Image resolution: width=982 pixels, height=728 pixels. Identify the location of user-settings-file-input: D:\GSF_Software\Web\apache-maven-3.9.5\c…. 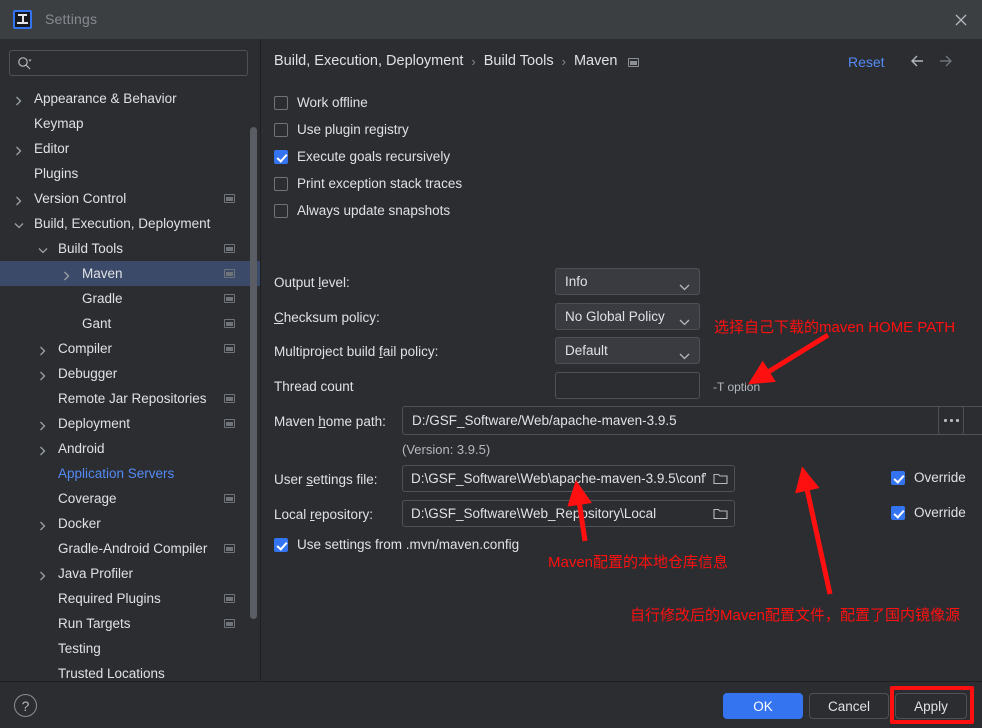
(568, 478).